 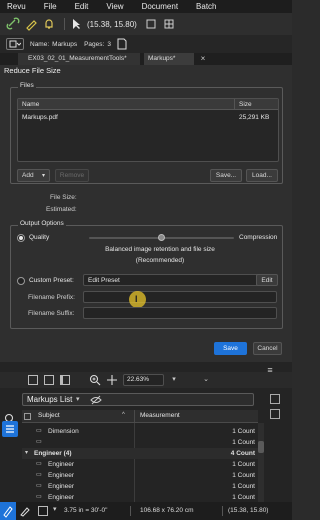 What do you see at coordinates (10, 429) in the screenshot?
I see `list-icon` at bounding box center [10, 429].